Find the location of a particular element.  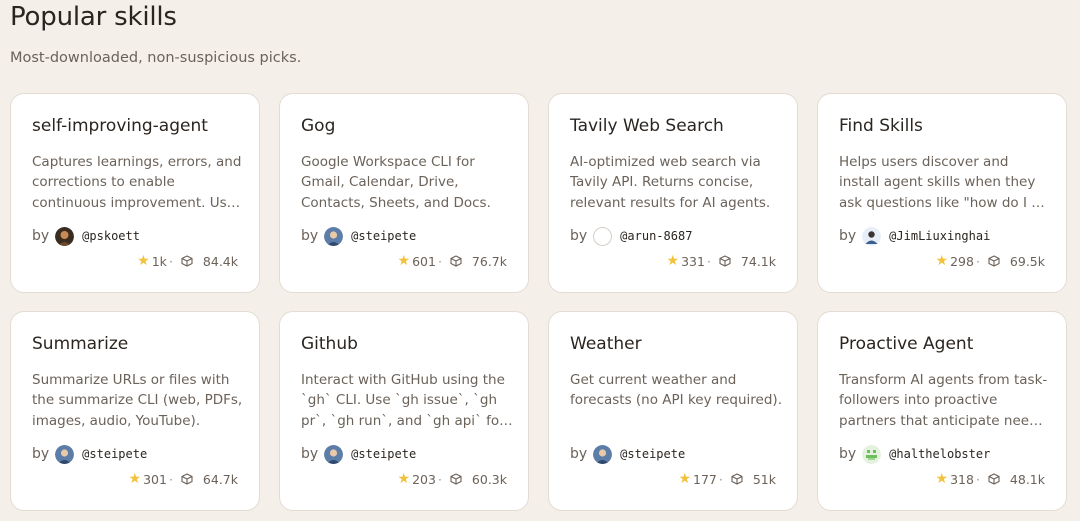

skill-stats: ★ 318 · 48.1k is located at coordinates (990, 479).